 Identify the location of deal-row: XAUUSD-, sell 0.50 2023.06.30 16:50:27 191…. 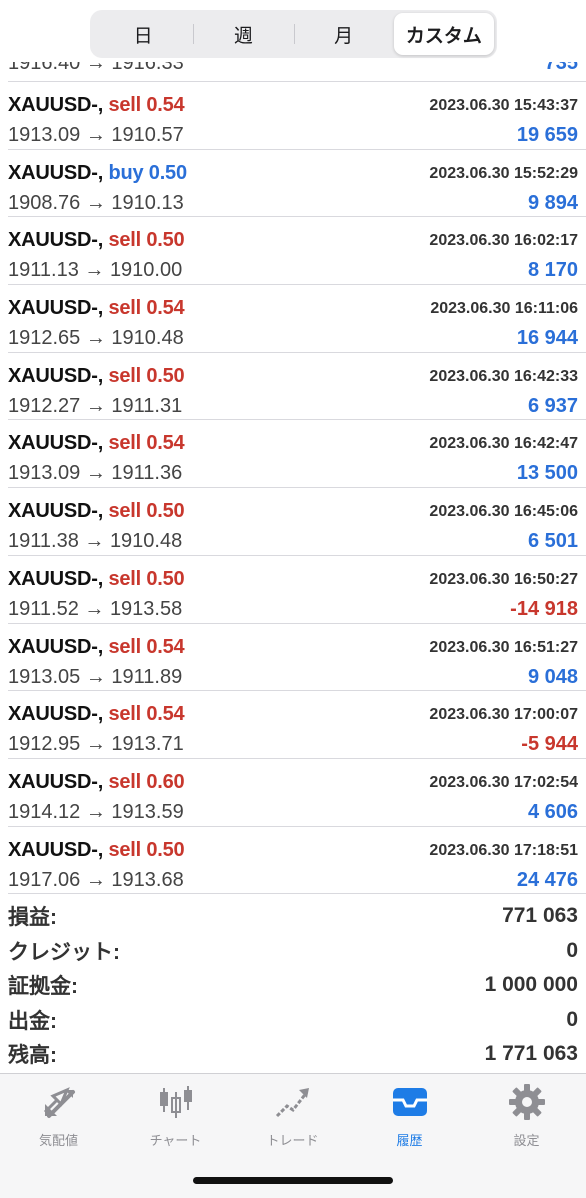
(297, 590).